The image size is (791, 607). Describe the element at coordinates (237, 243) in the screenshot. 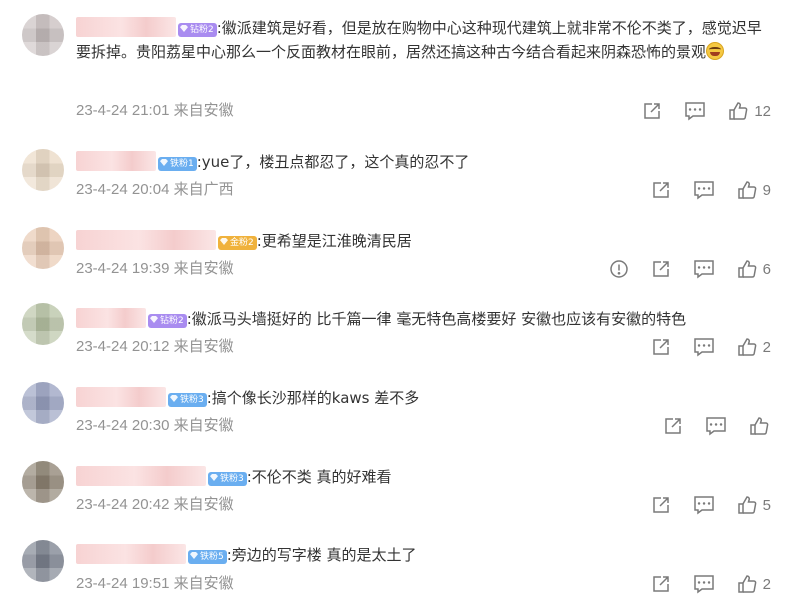

I see `fan-badge: 金粉2` at that location.